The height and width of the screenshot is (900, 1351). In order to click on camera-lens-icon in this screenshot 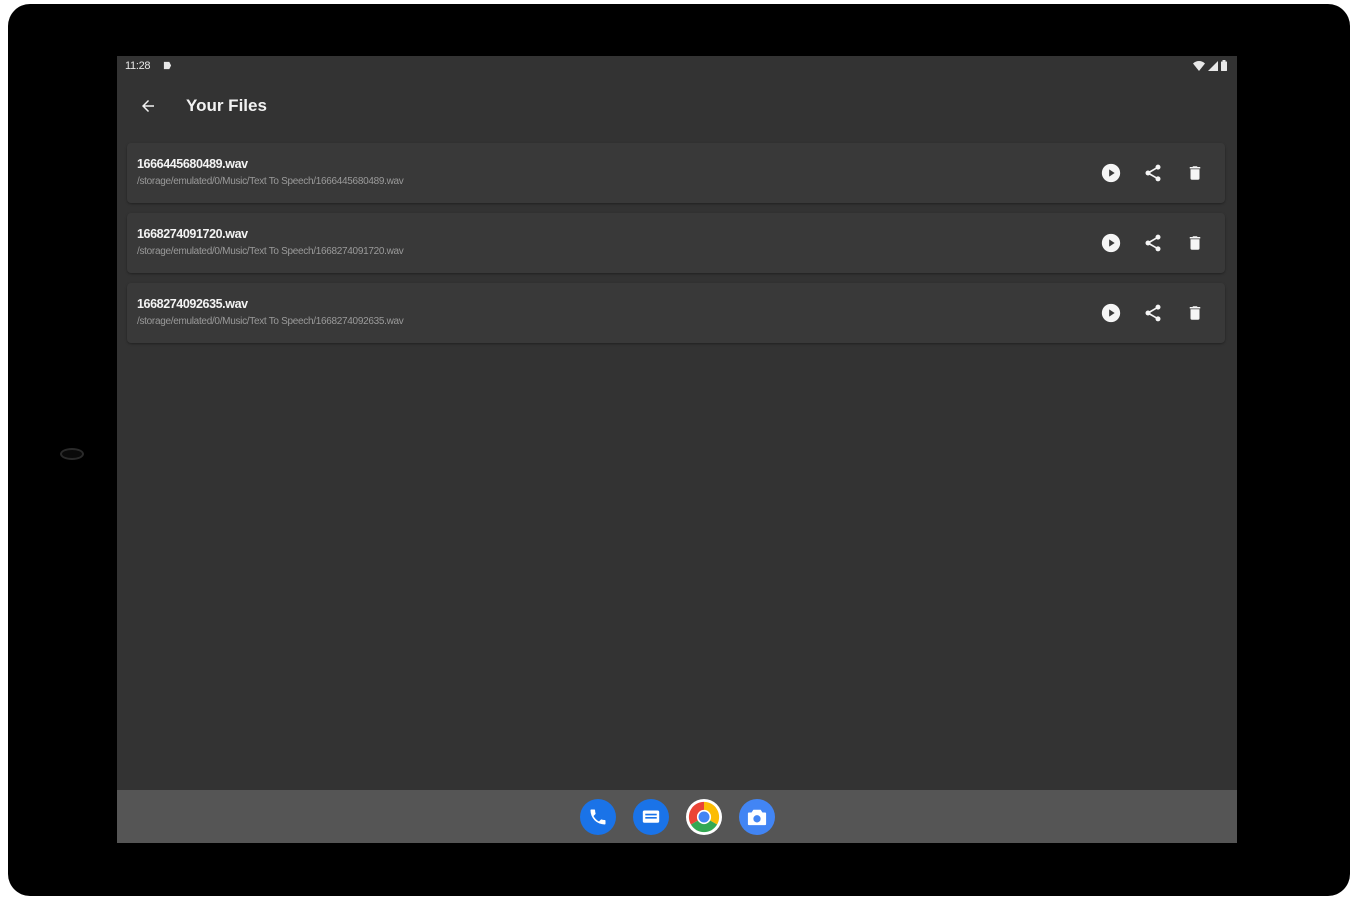, I will do `click(756, 817)`.